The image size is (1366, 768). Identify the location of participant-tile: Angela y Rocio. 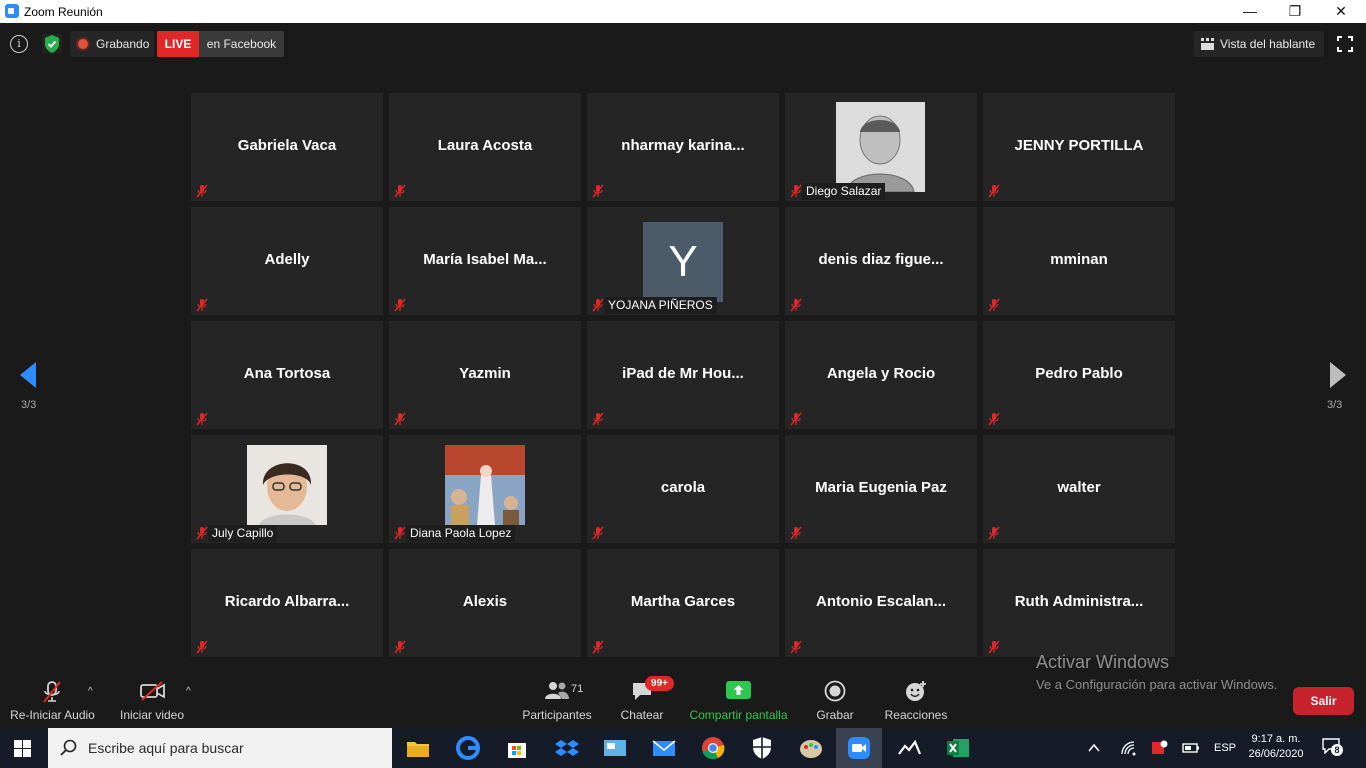
(881, 375).